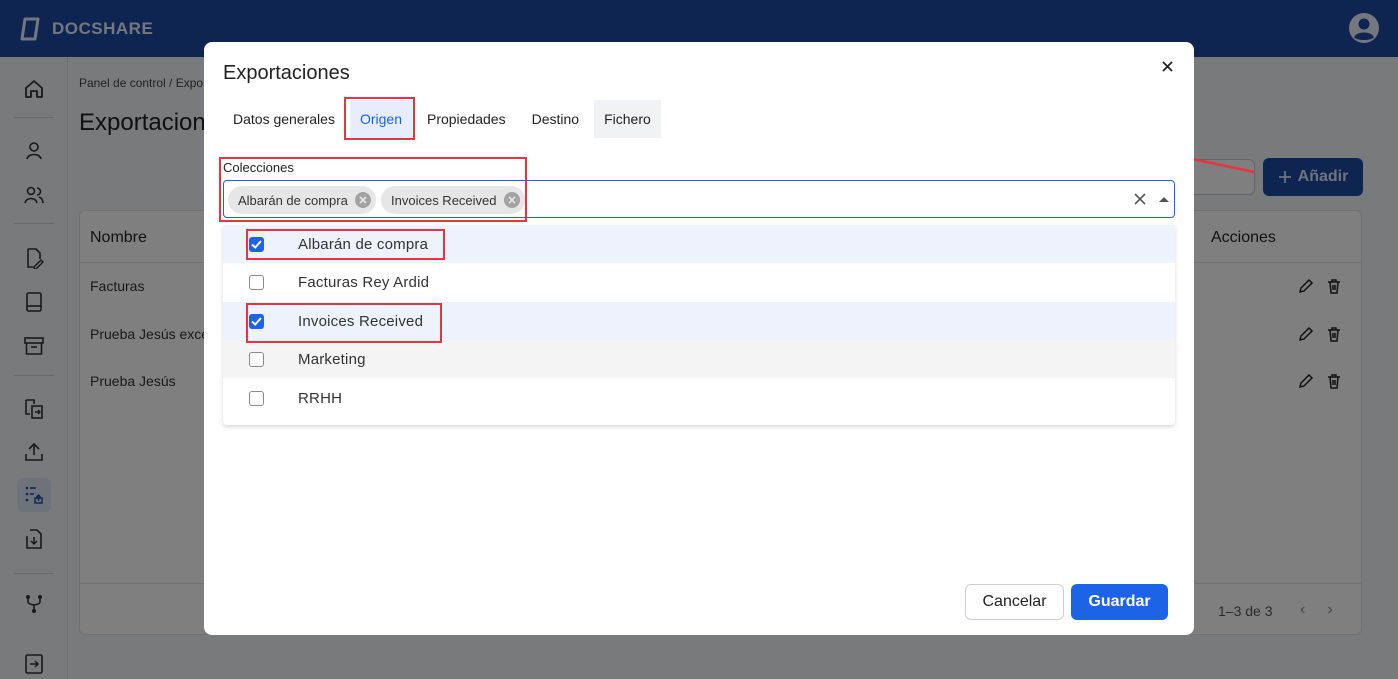 The height and width of the screenshot is (679, 1398). What do you see at coordinates (699, 321) in the screenshot?
I see `list-item: Invoices Received` at bounding box center [699, 321].